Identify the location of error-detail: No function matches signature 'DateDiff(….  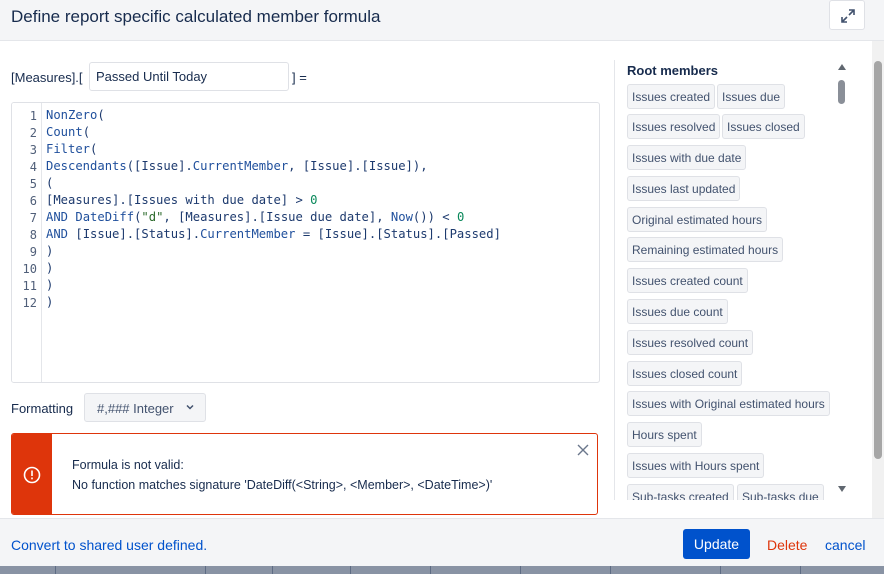
(282, 485).